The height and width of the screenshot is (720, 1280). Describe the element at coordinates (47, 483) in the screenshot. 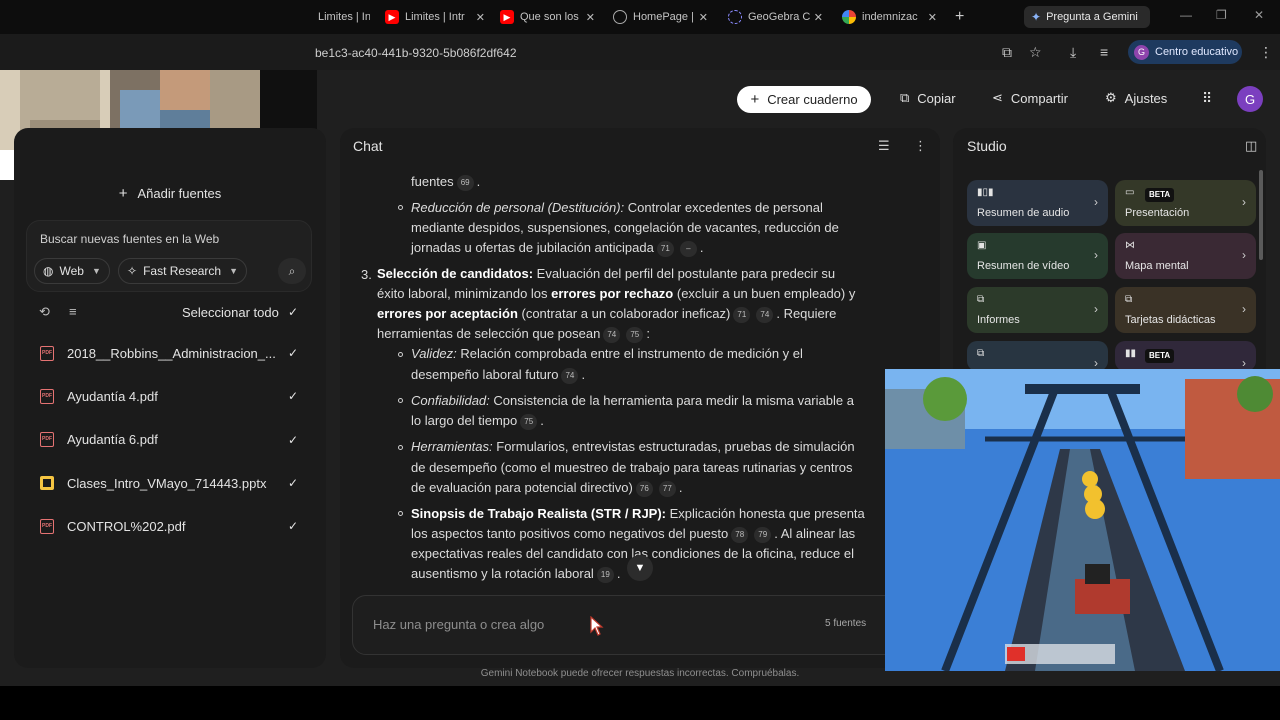

I see `slides-file-icon` at that location.